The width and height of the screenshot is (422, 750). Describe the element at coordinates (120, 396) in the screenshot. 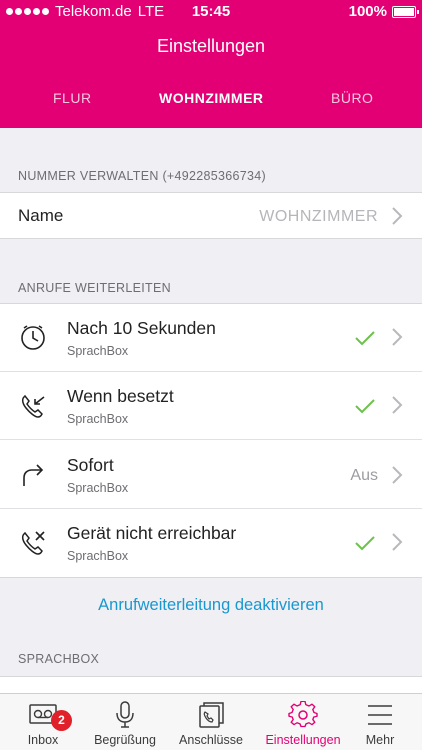

I see `forward-row-title: Wenn besetzt` at that location.